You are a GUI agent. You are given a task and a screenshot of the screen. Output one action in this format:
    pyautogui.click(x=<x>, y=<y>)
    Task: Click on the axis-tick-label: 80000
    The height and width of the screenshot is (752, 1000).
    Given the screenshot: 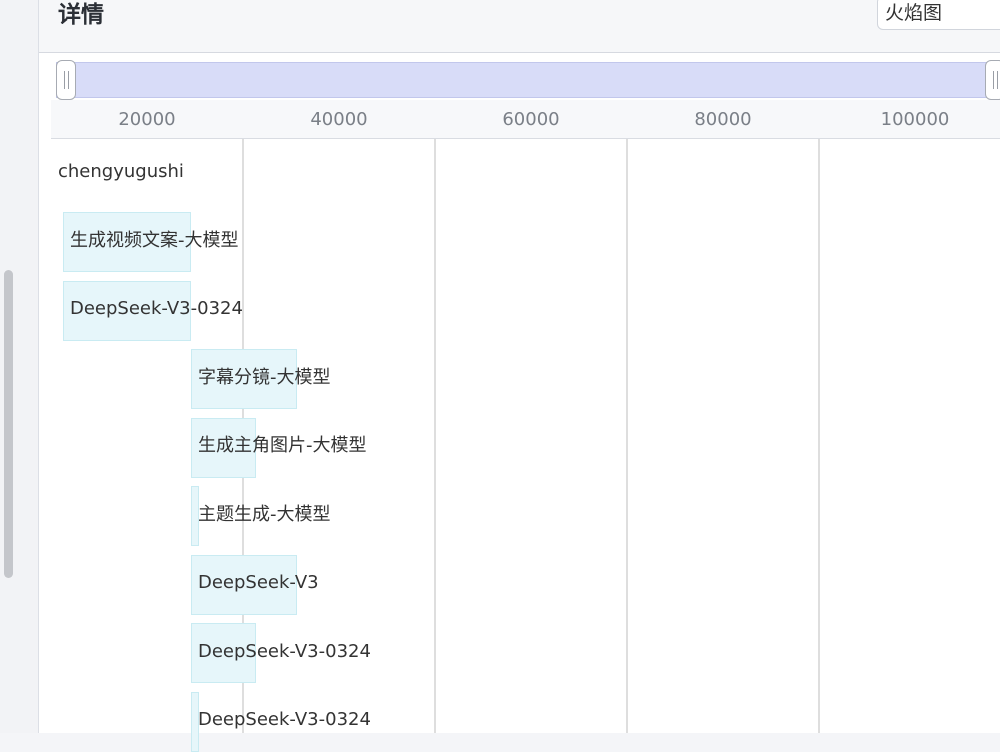 What is the action you would take?
    pyautogui.click(x=723, y=119)
    